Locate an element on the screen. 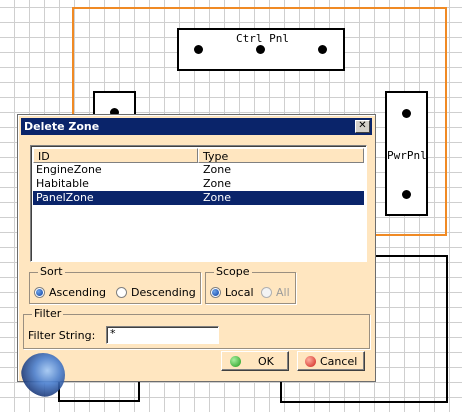  ok-button-label: OK is located at coordinates (266, 361).